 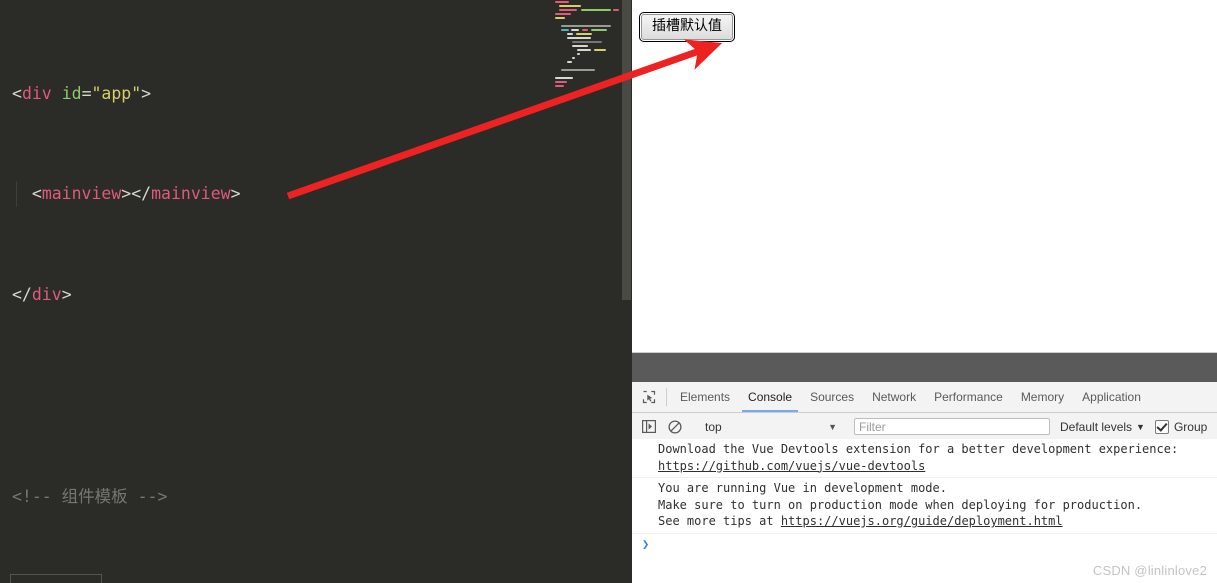 I want to click on group-similar-label: Group, so click(x=1190, y=426).